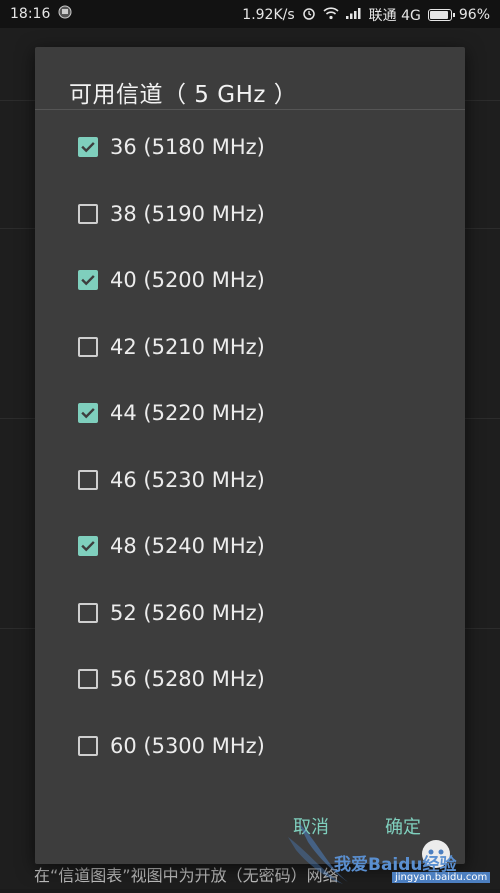  I want to click on dialog-title: 可用信道（ 5 GHz ）, so click(183, 95).